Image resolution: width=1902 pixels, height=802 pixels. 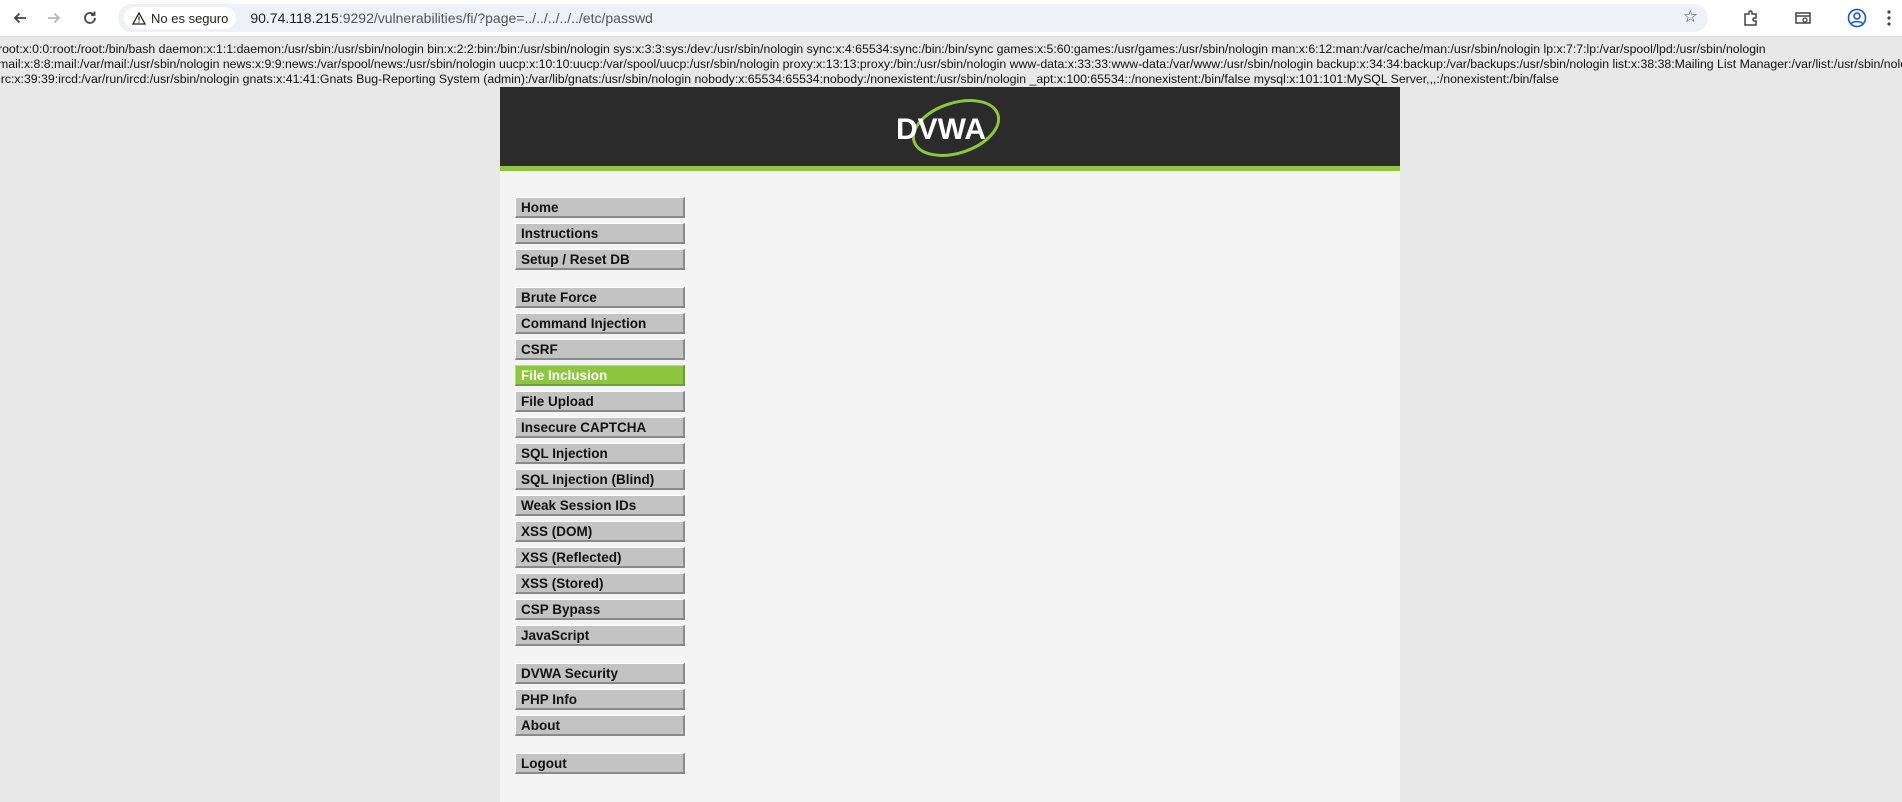 What do you see at coordinates (600, 673) in the screenshot?
I see `menu-item-dvwa-security: DVWA Security` at bounding box center [600, 673].